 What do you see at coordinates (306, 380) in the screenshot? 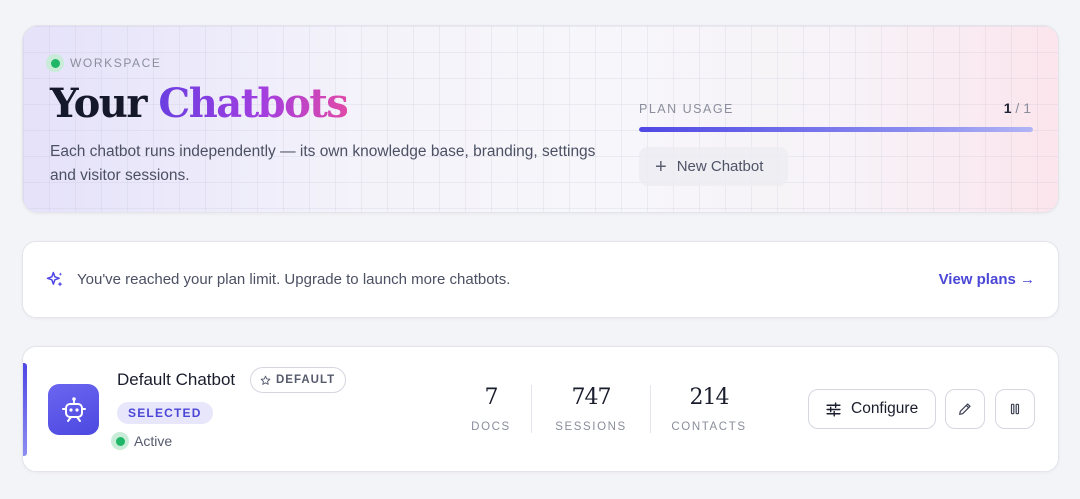
I see `default-badge-label: DEFAULT` at bounding box center [306, 380].